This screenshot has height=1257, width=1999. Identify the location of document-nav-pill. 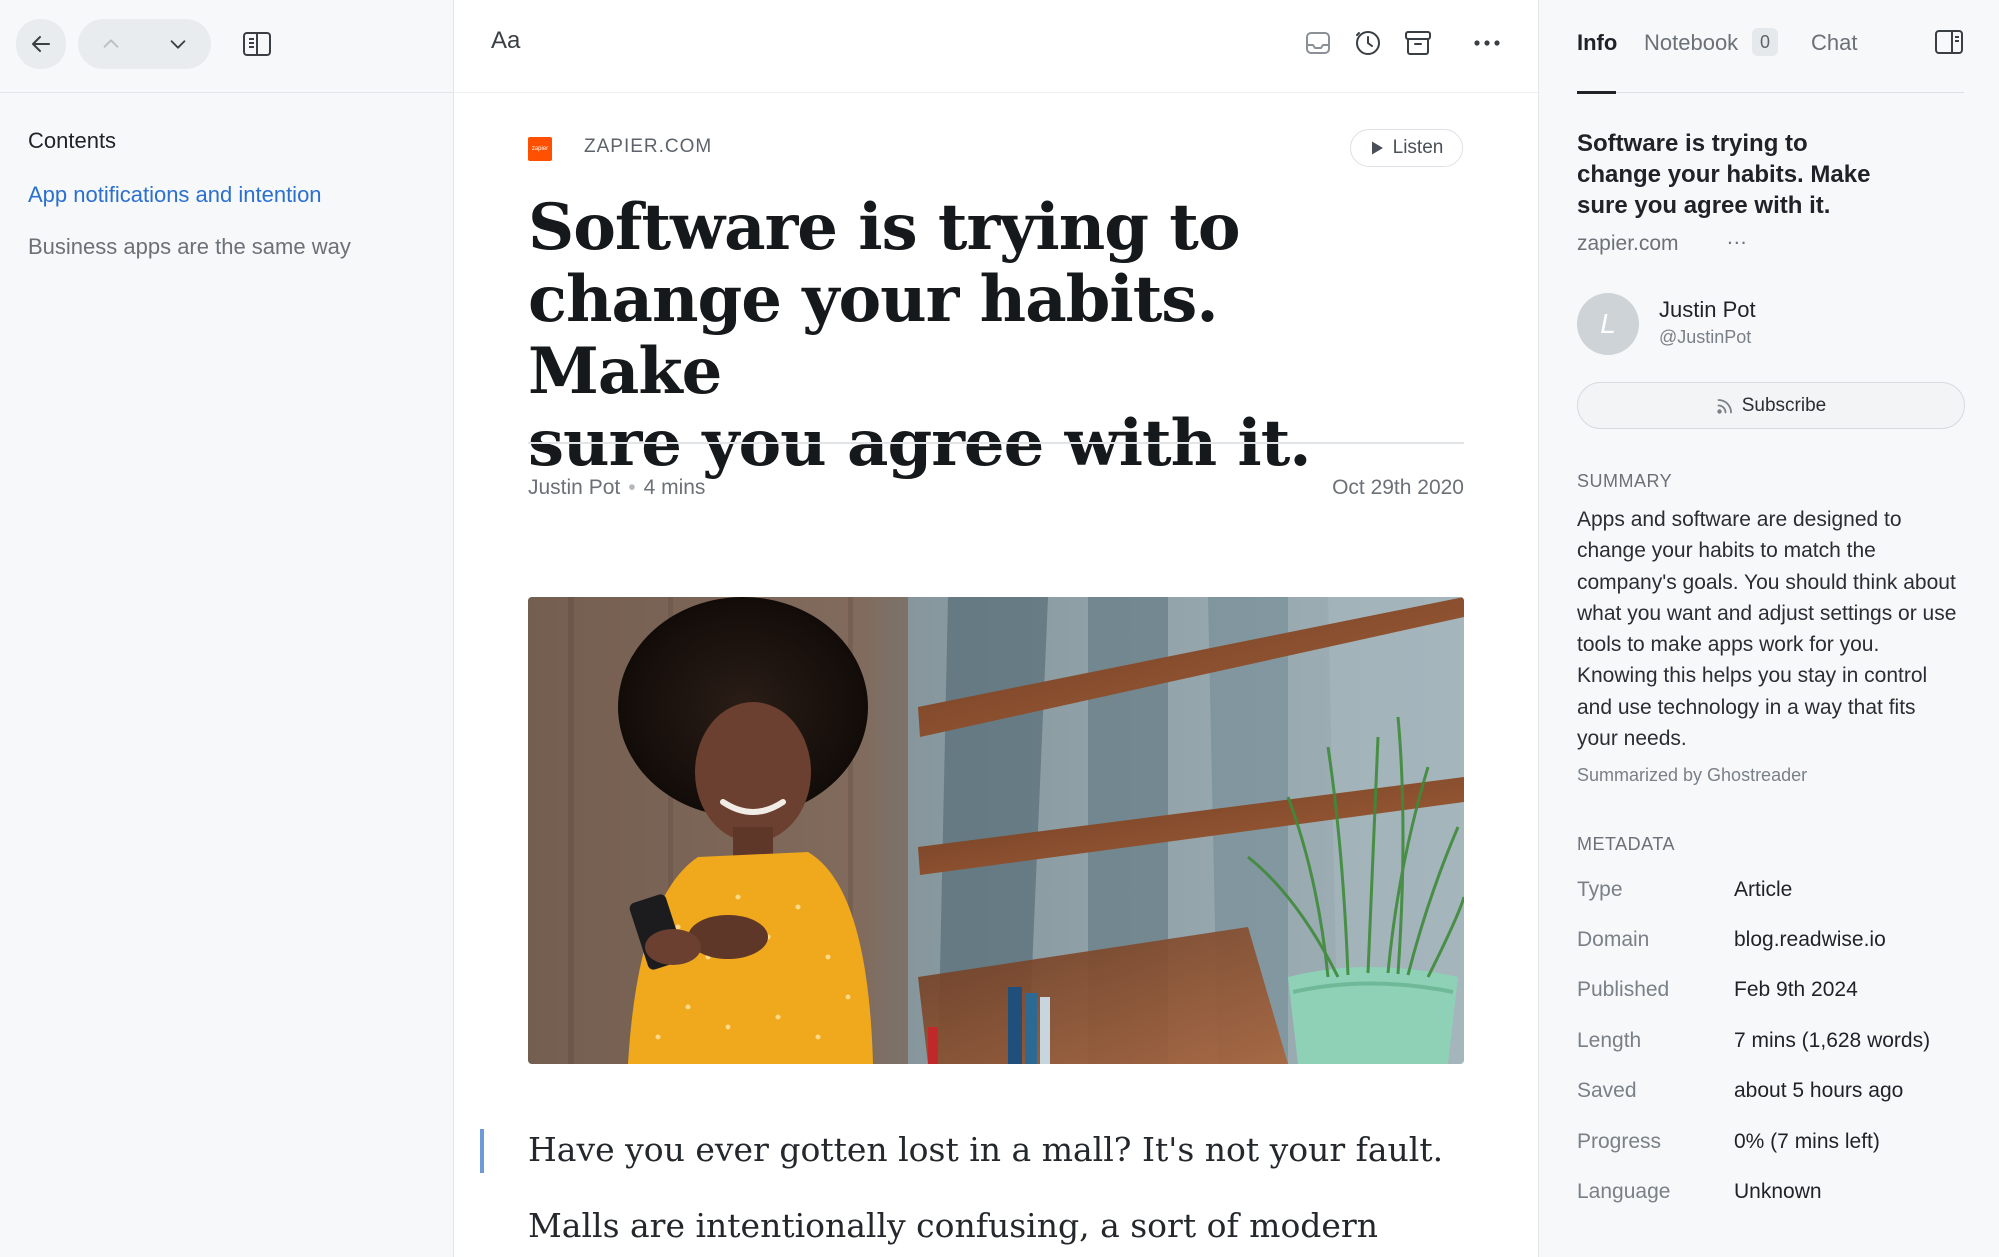
(144, 44).